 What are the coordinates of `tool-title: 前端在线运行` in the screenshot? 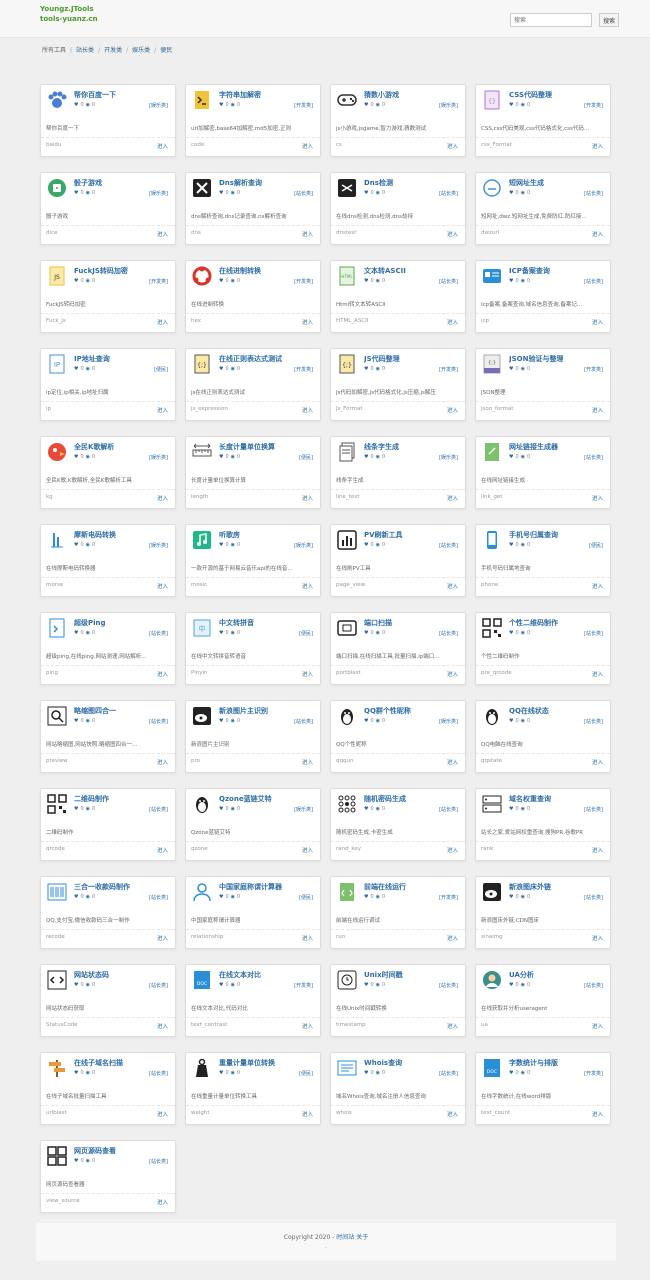 It's located at (385, 887).